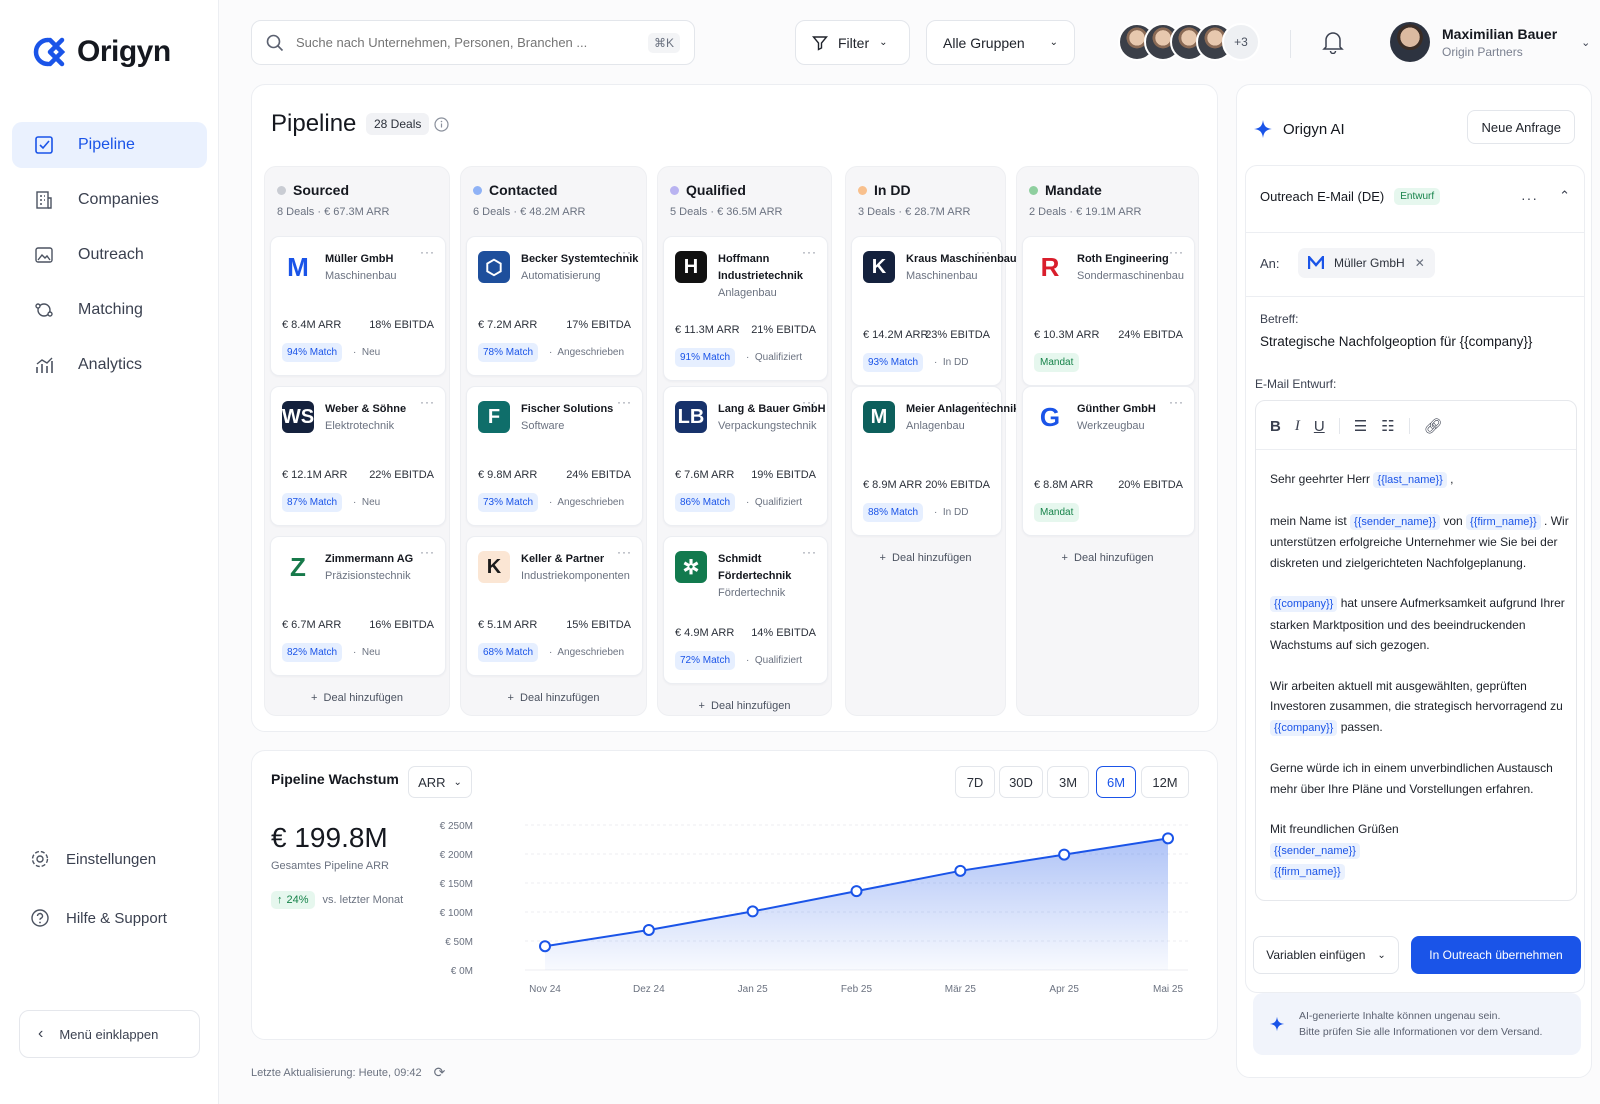 The height and width of the screenshot is (1104, 1600). What do you see at coordinates (440, 1072) in the screenshot?
I see `refresh-icon: ⟳` at bounding box center [440, 1072].